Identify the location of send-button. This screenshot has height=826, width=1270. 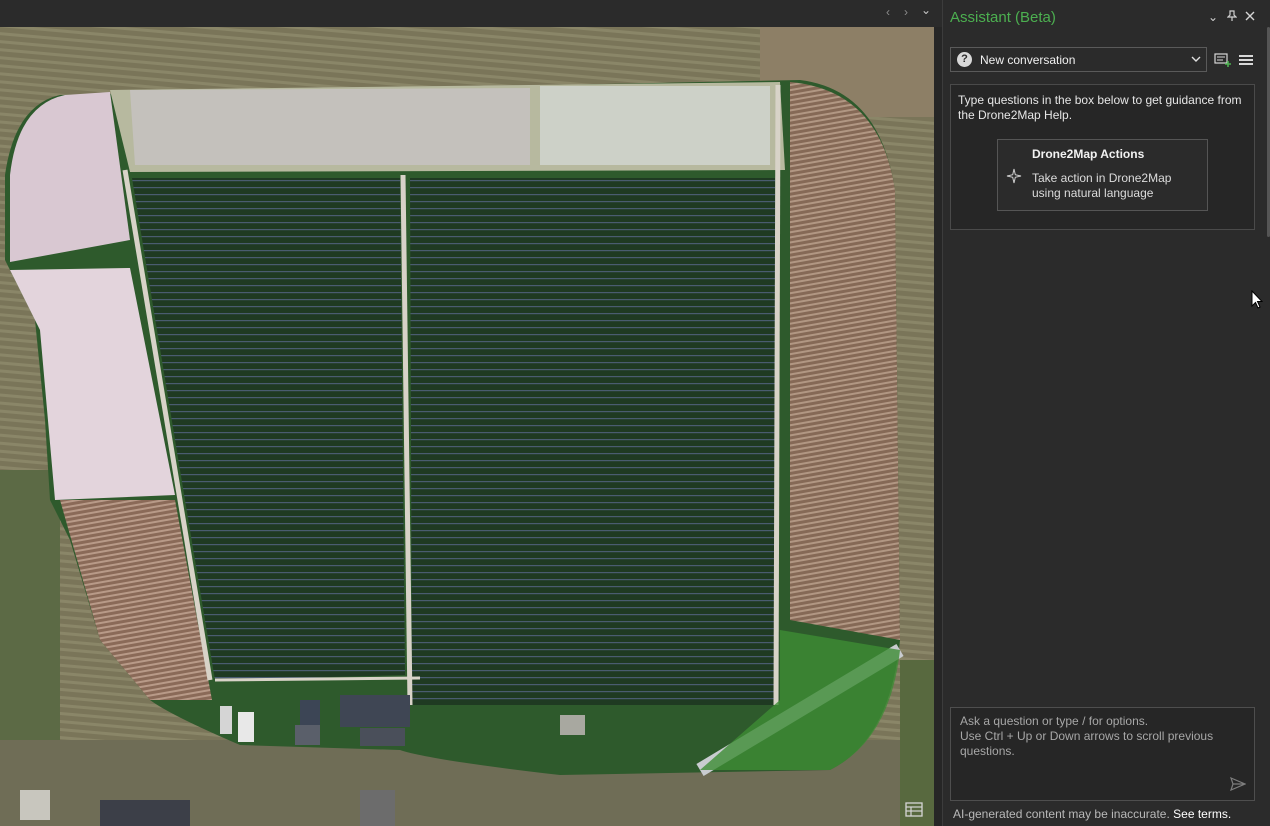
(1238, 785).